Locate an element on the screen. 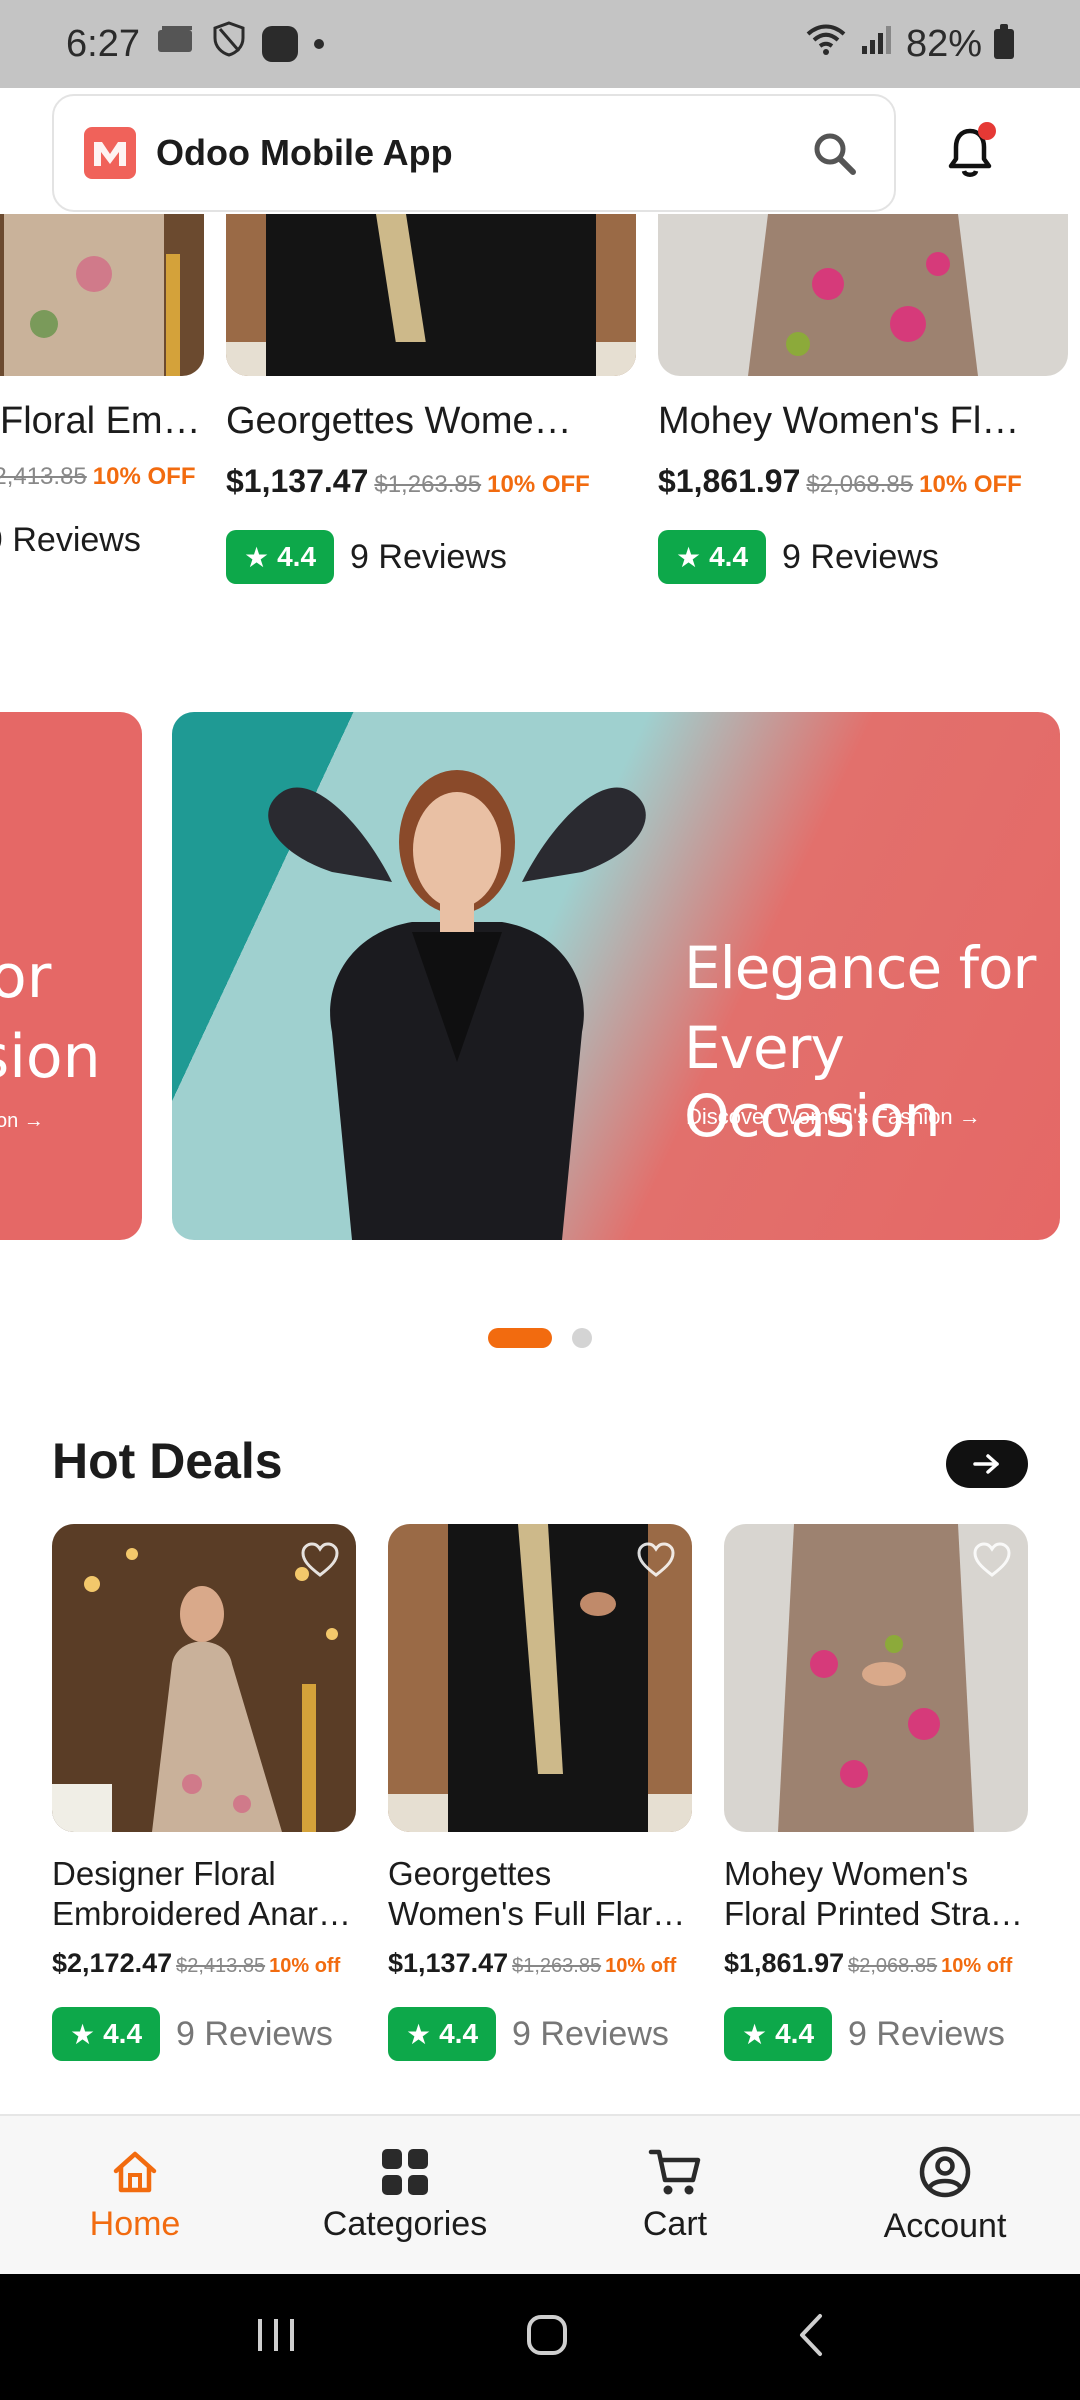 Image resolution: width=1080 pixels, height=2400 pixels. product-price: $1,137.47 is located at coordinates (297, 481).